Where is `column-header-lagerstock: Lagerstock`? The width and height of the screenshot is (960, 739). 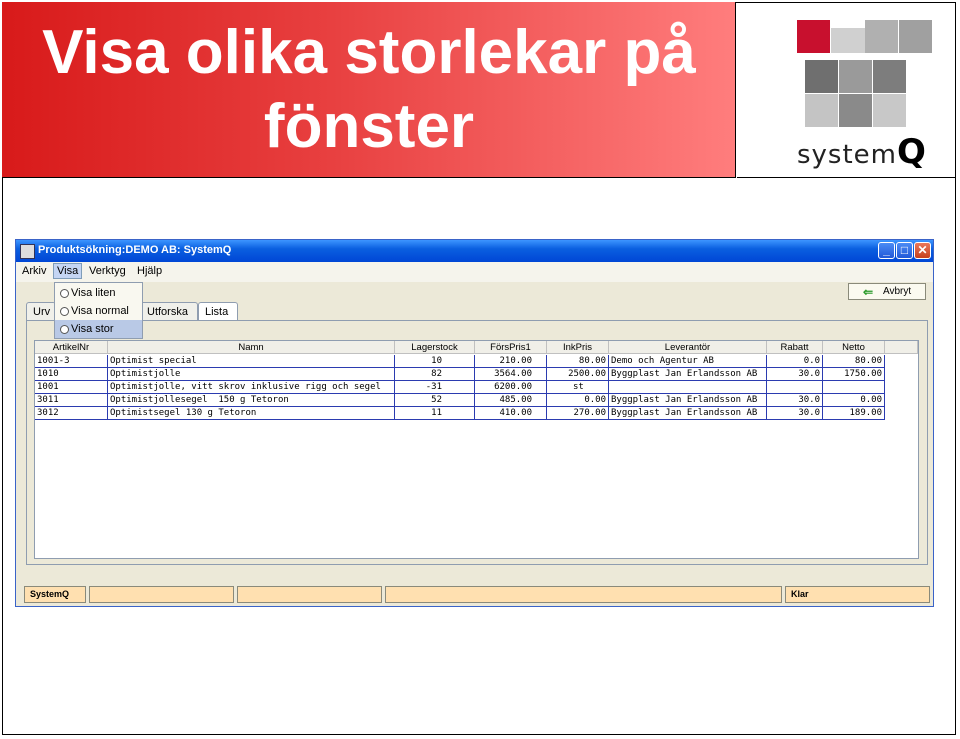 column-header-lagerstock: Lagerstock is located at coordinates (435, 347).